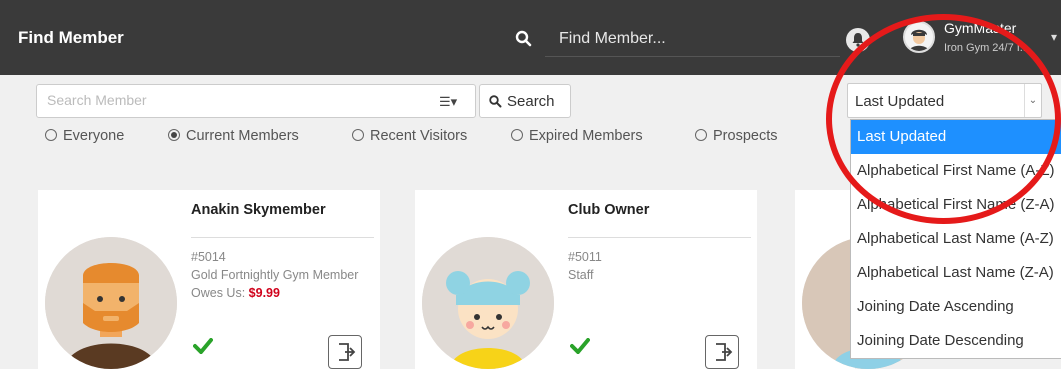  What do you see at coordinates (956, 205) in the screenshot?
I see `sort-option: Alphabetical First Name (Z-A)` at bounding box center [956, 205].